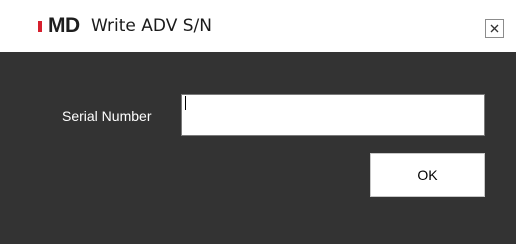 This screenshot has width=516, height=244. Describe the element at coordinates (107, 116) in the screenshot. I see `serial-number-label: Serial Number` at that location.